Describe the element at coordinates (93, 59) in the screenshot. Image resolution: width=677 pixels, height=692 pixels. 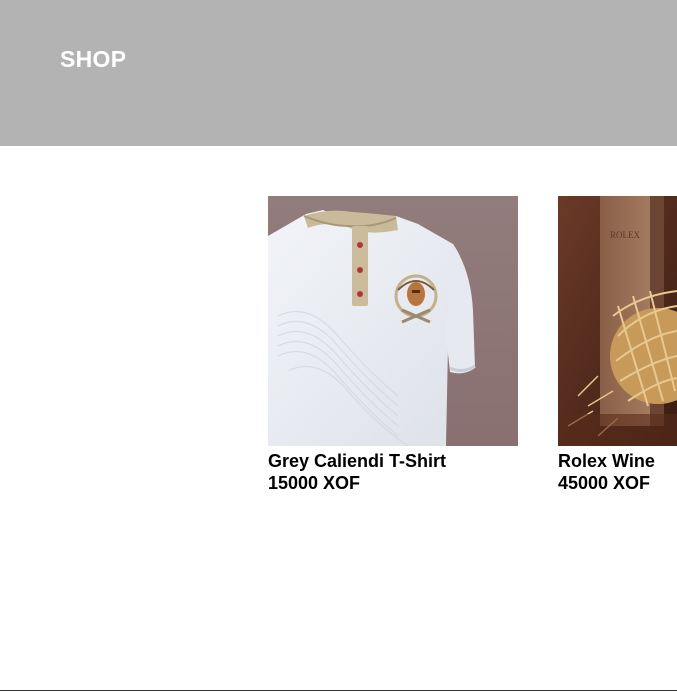
I see `page-title: SHOP` at that location.